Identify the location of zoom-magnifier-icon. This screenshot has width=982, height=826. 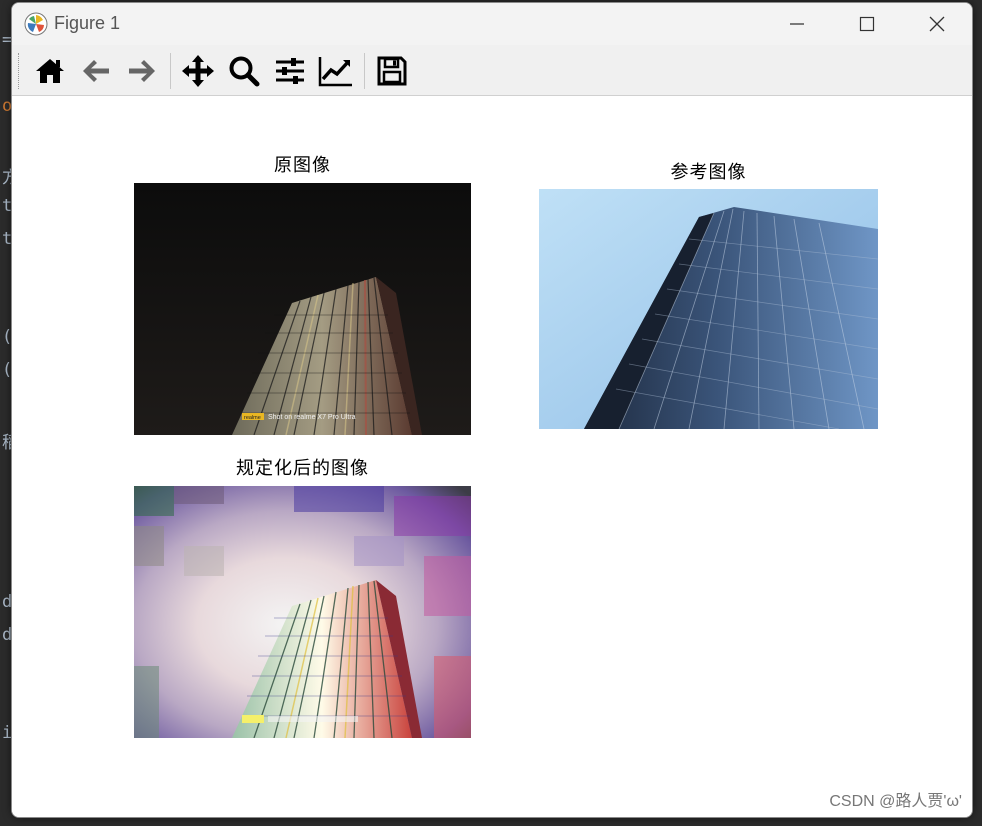
(244, 71).